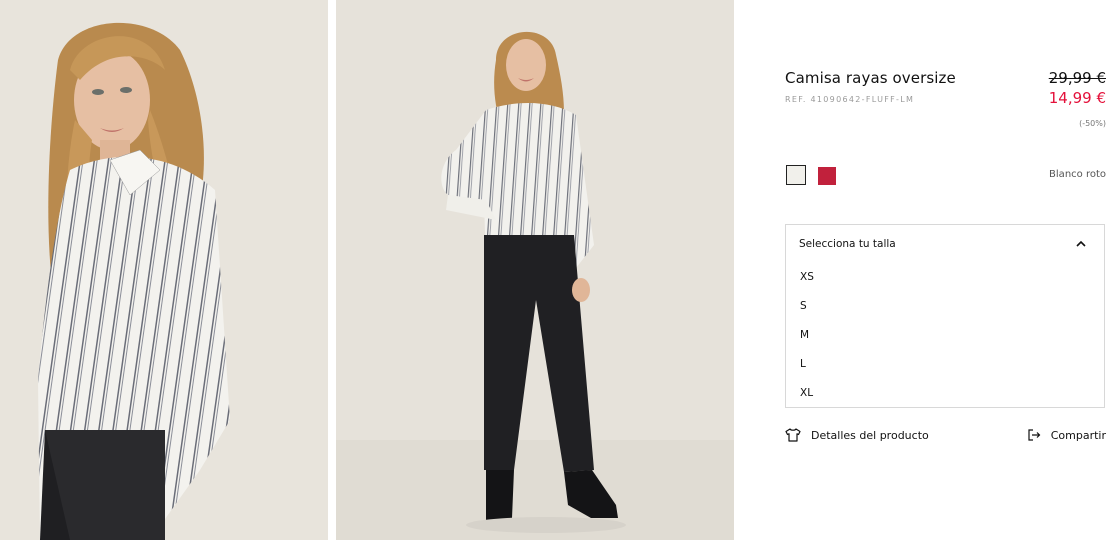  What do you see at coordinates (945, 306) in the screenshot?
I see `size-option-s: S` at bounding box center [945, 306].